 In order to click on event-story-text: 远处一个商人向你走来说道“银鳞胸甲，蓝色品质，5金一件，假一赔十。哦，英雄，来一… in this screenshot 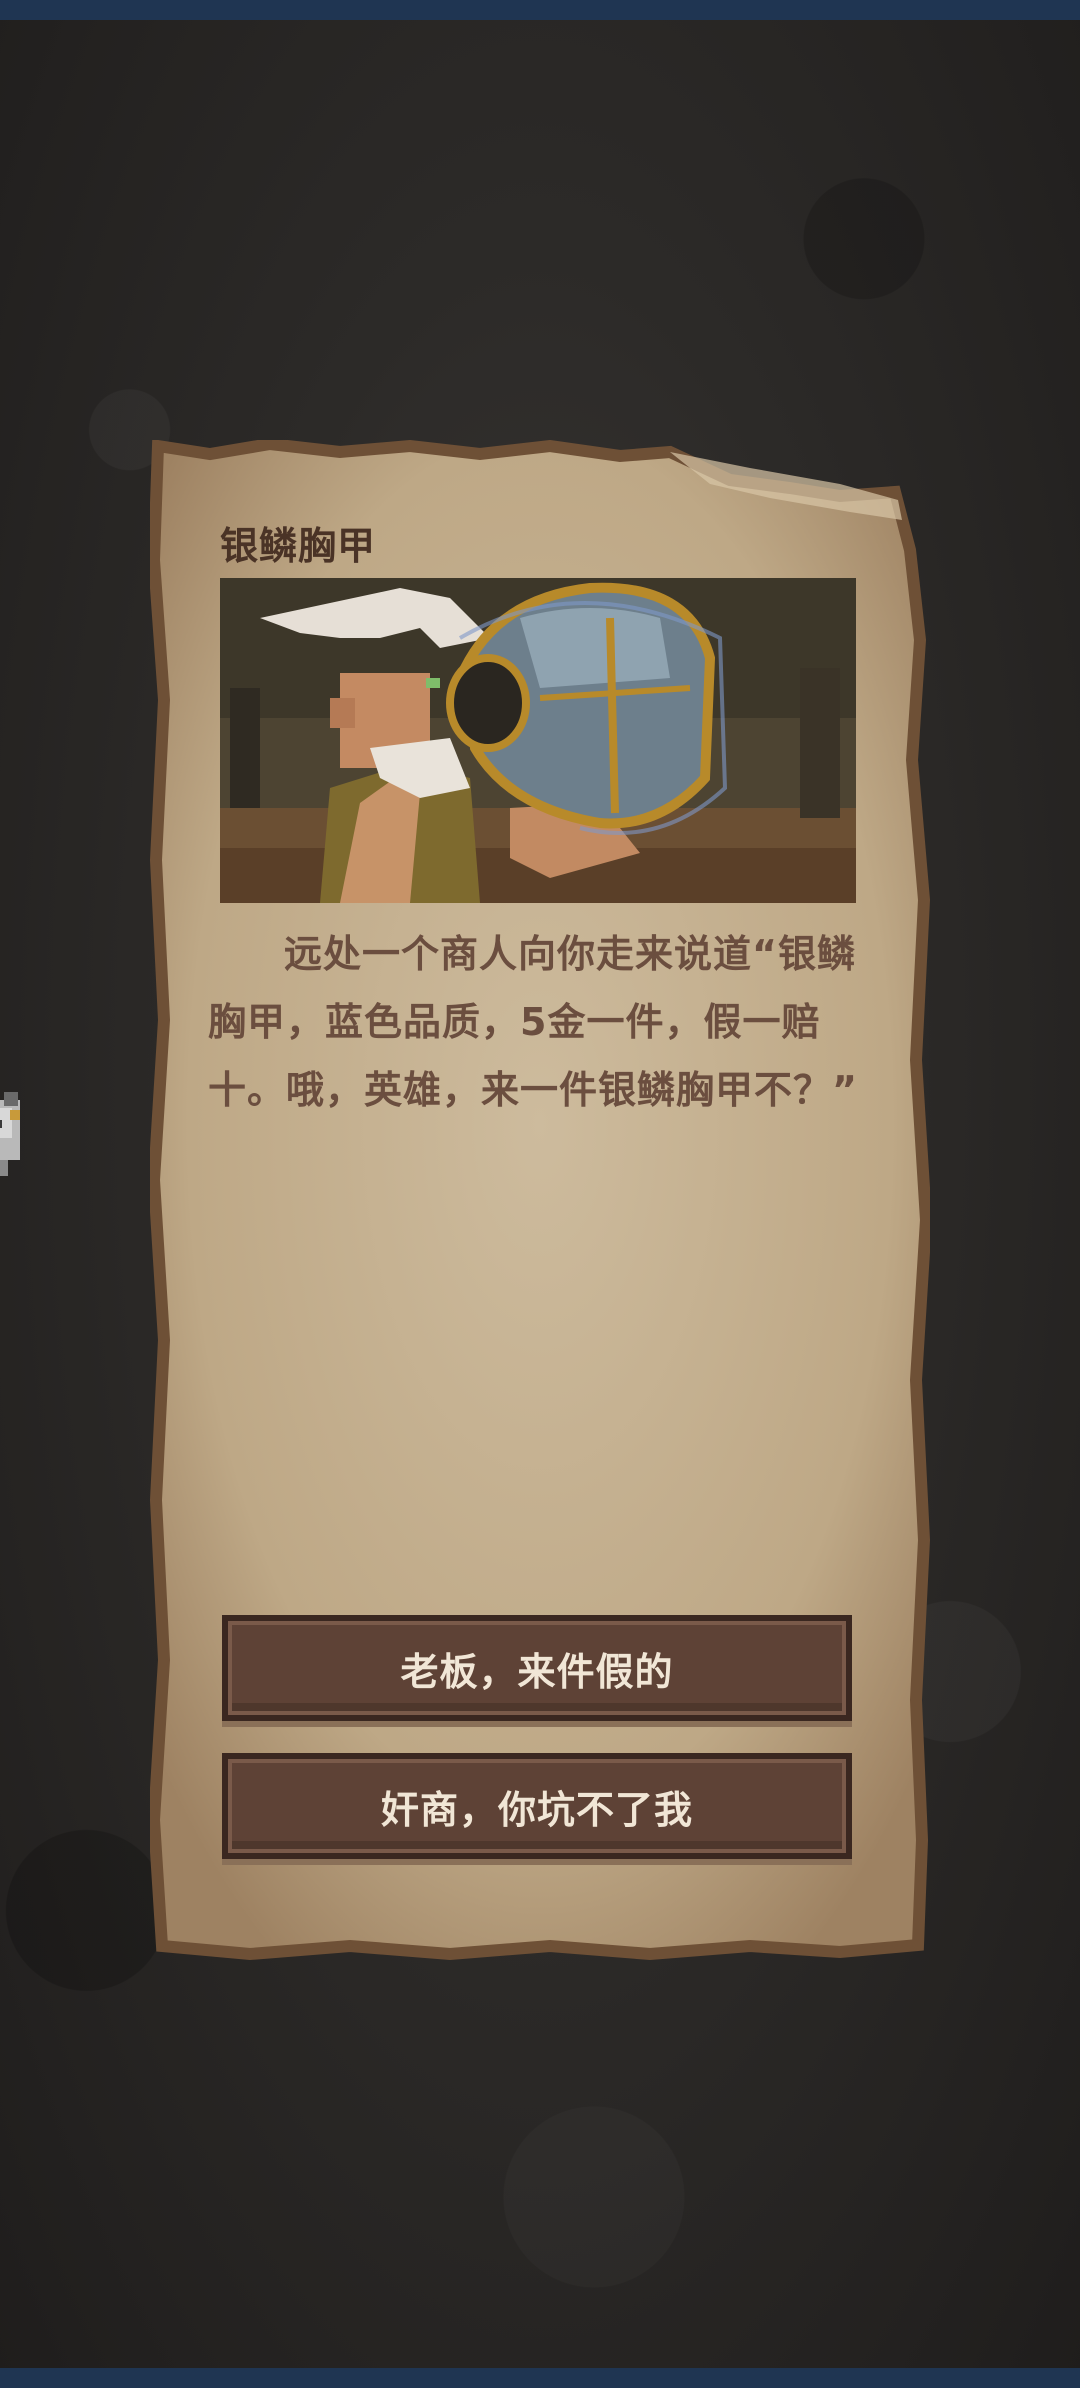, I will do `click(533, 1022)`.